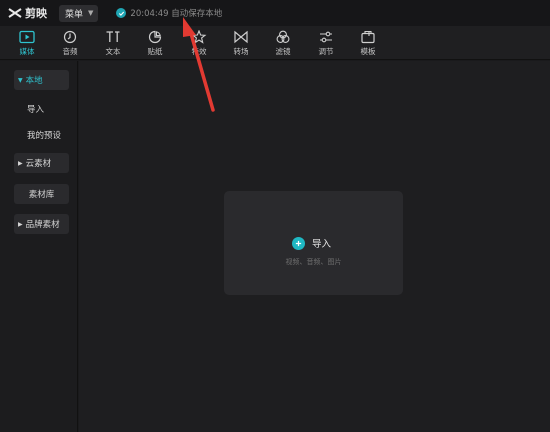 The image size is (550, 432). I want to click on import-hint: 视频、音频、图片, so click(313, 262).